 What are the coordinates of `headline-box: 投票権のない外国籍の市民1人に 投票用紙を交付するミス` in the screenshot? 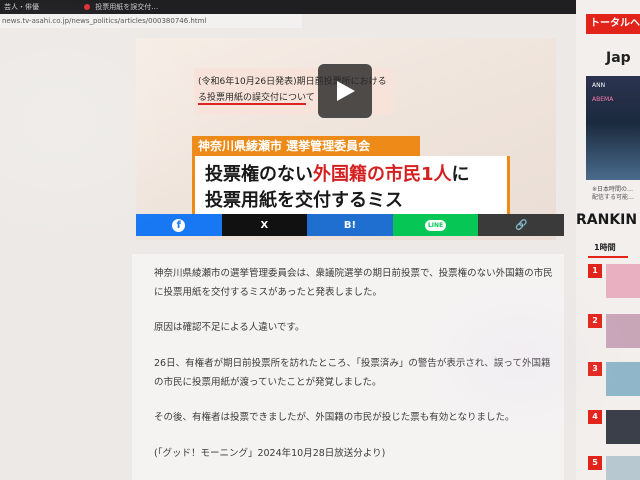 It's located at (351, 186).